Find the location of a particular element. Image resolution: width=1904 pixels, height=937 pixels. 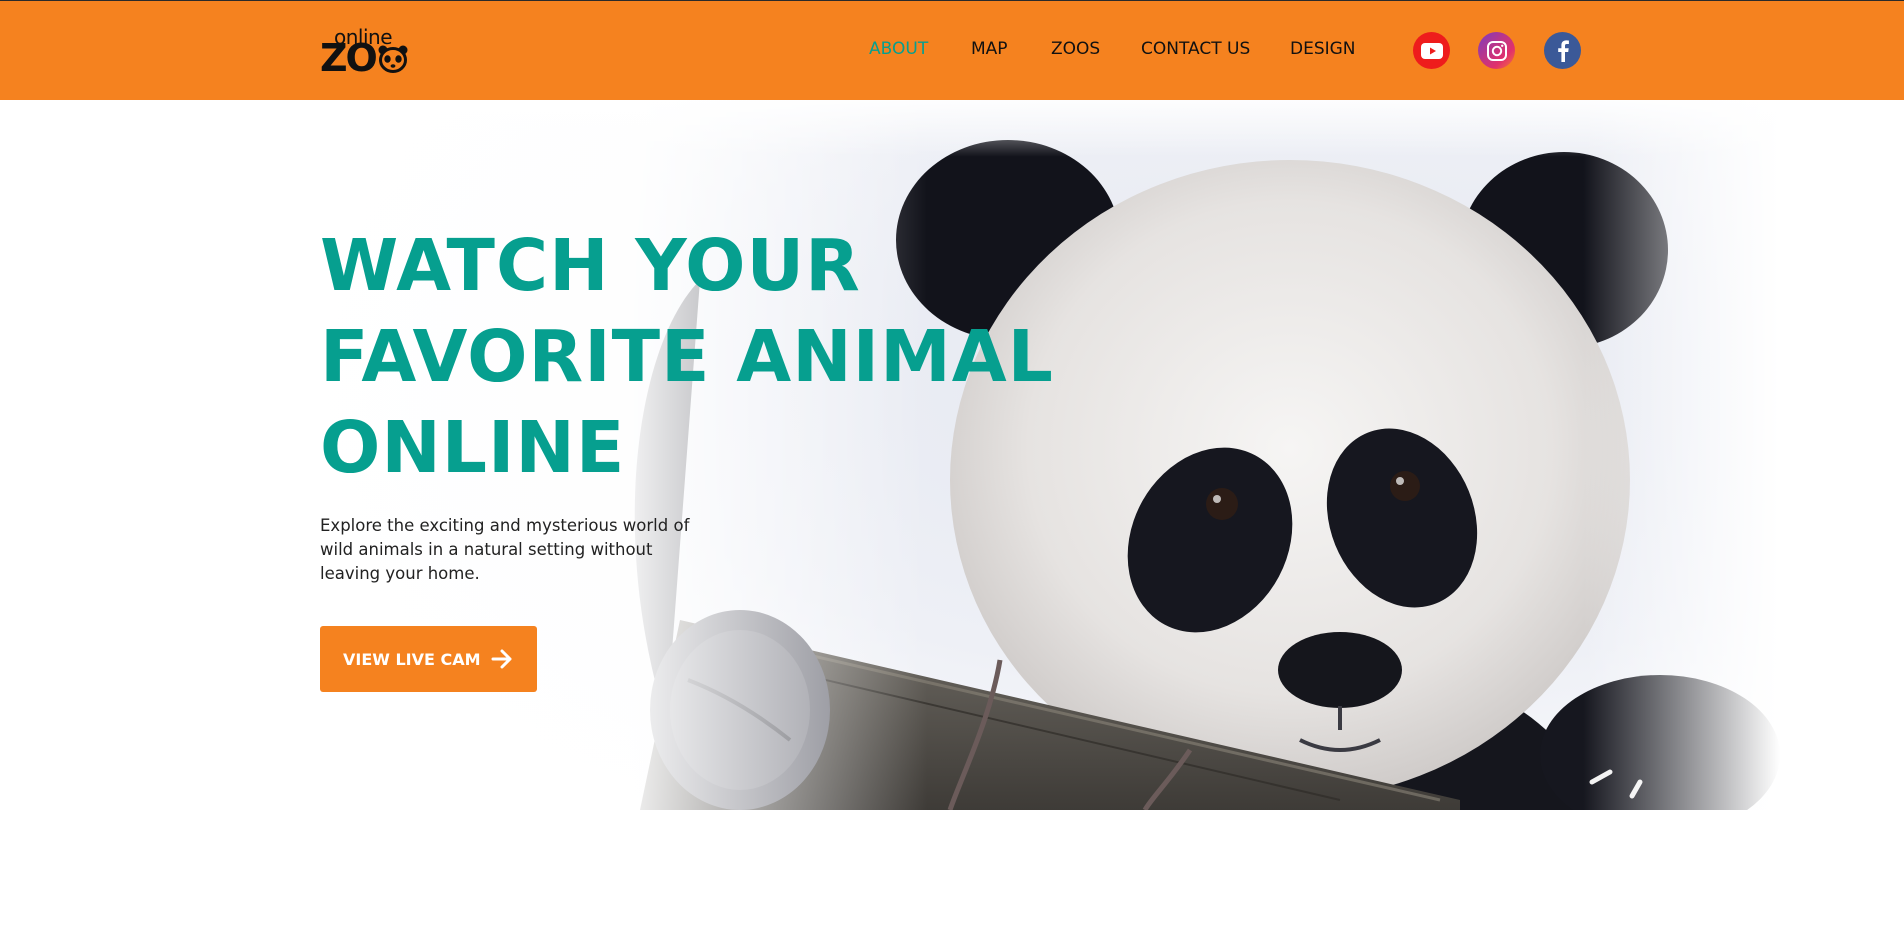

nav-item-design: DESIGN is located at coordinates (1323, 49).